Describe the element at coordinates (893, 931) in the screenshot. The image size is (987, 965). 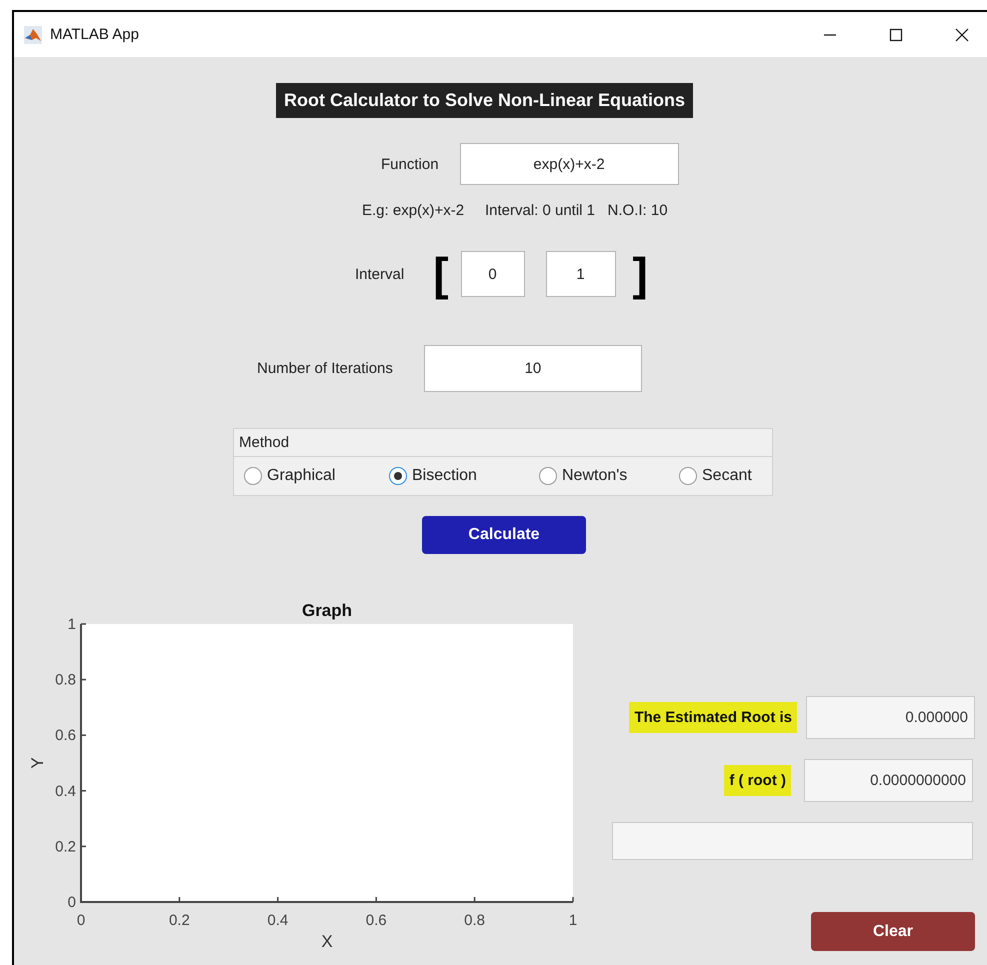
I see `clear-button: Clear` at that location.